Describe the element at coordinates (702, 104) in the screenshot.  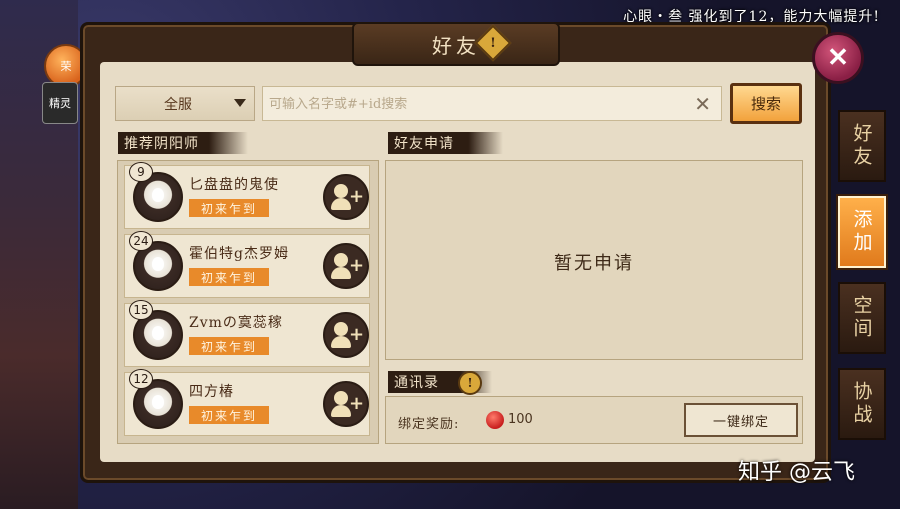
I see `clear-icon: ✕` at that location.